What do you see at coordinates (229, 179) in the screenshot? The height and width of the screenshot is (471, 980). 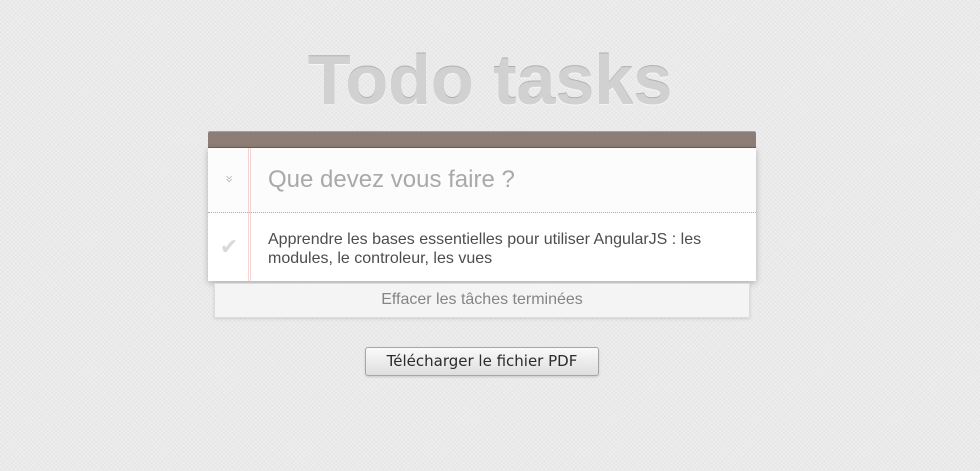 I see `chevron-double-down-icon: »` at bounding box center [229, 179].